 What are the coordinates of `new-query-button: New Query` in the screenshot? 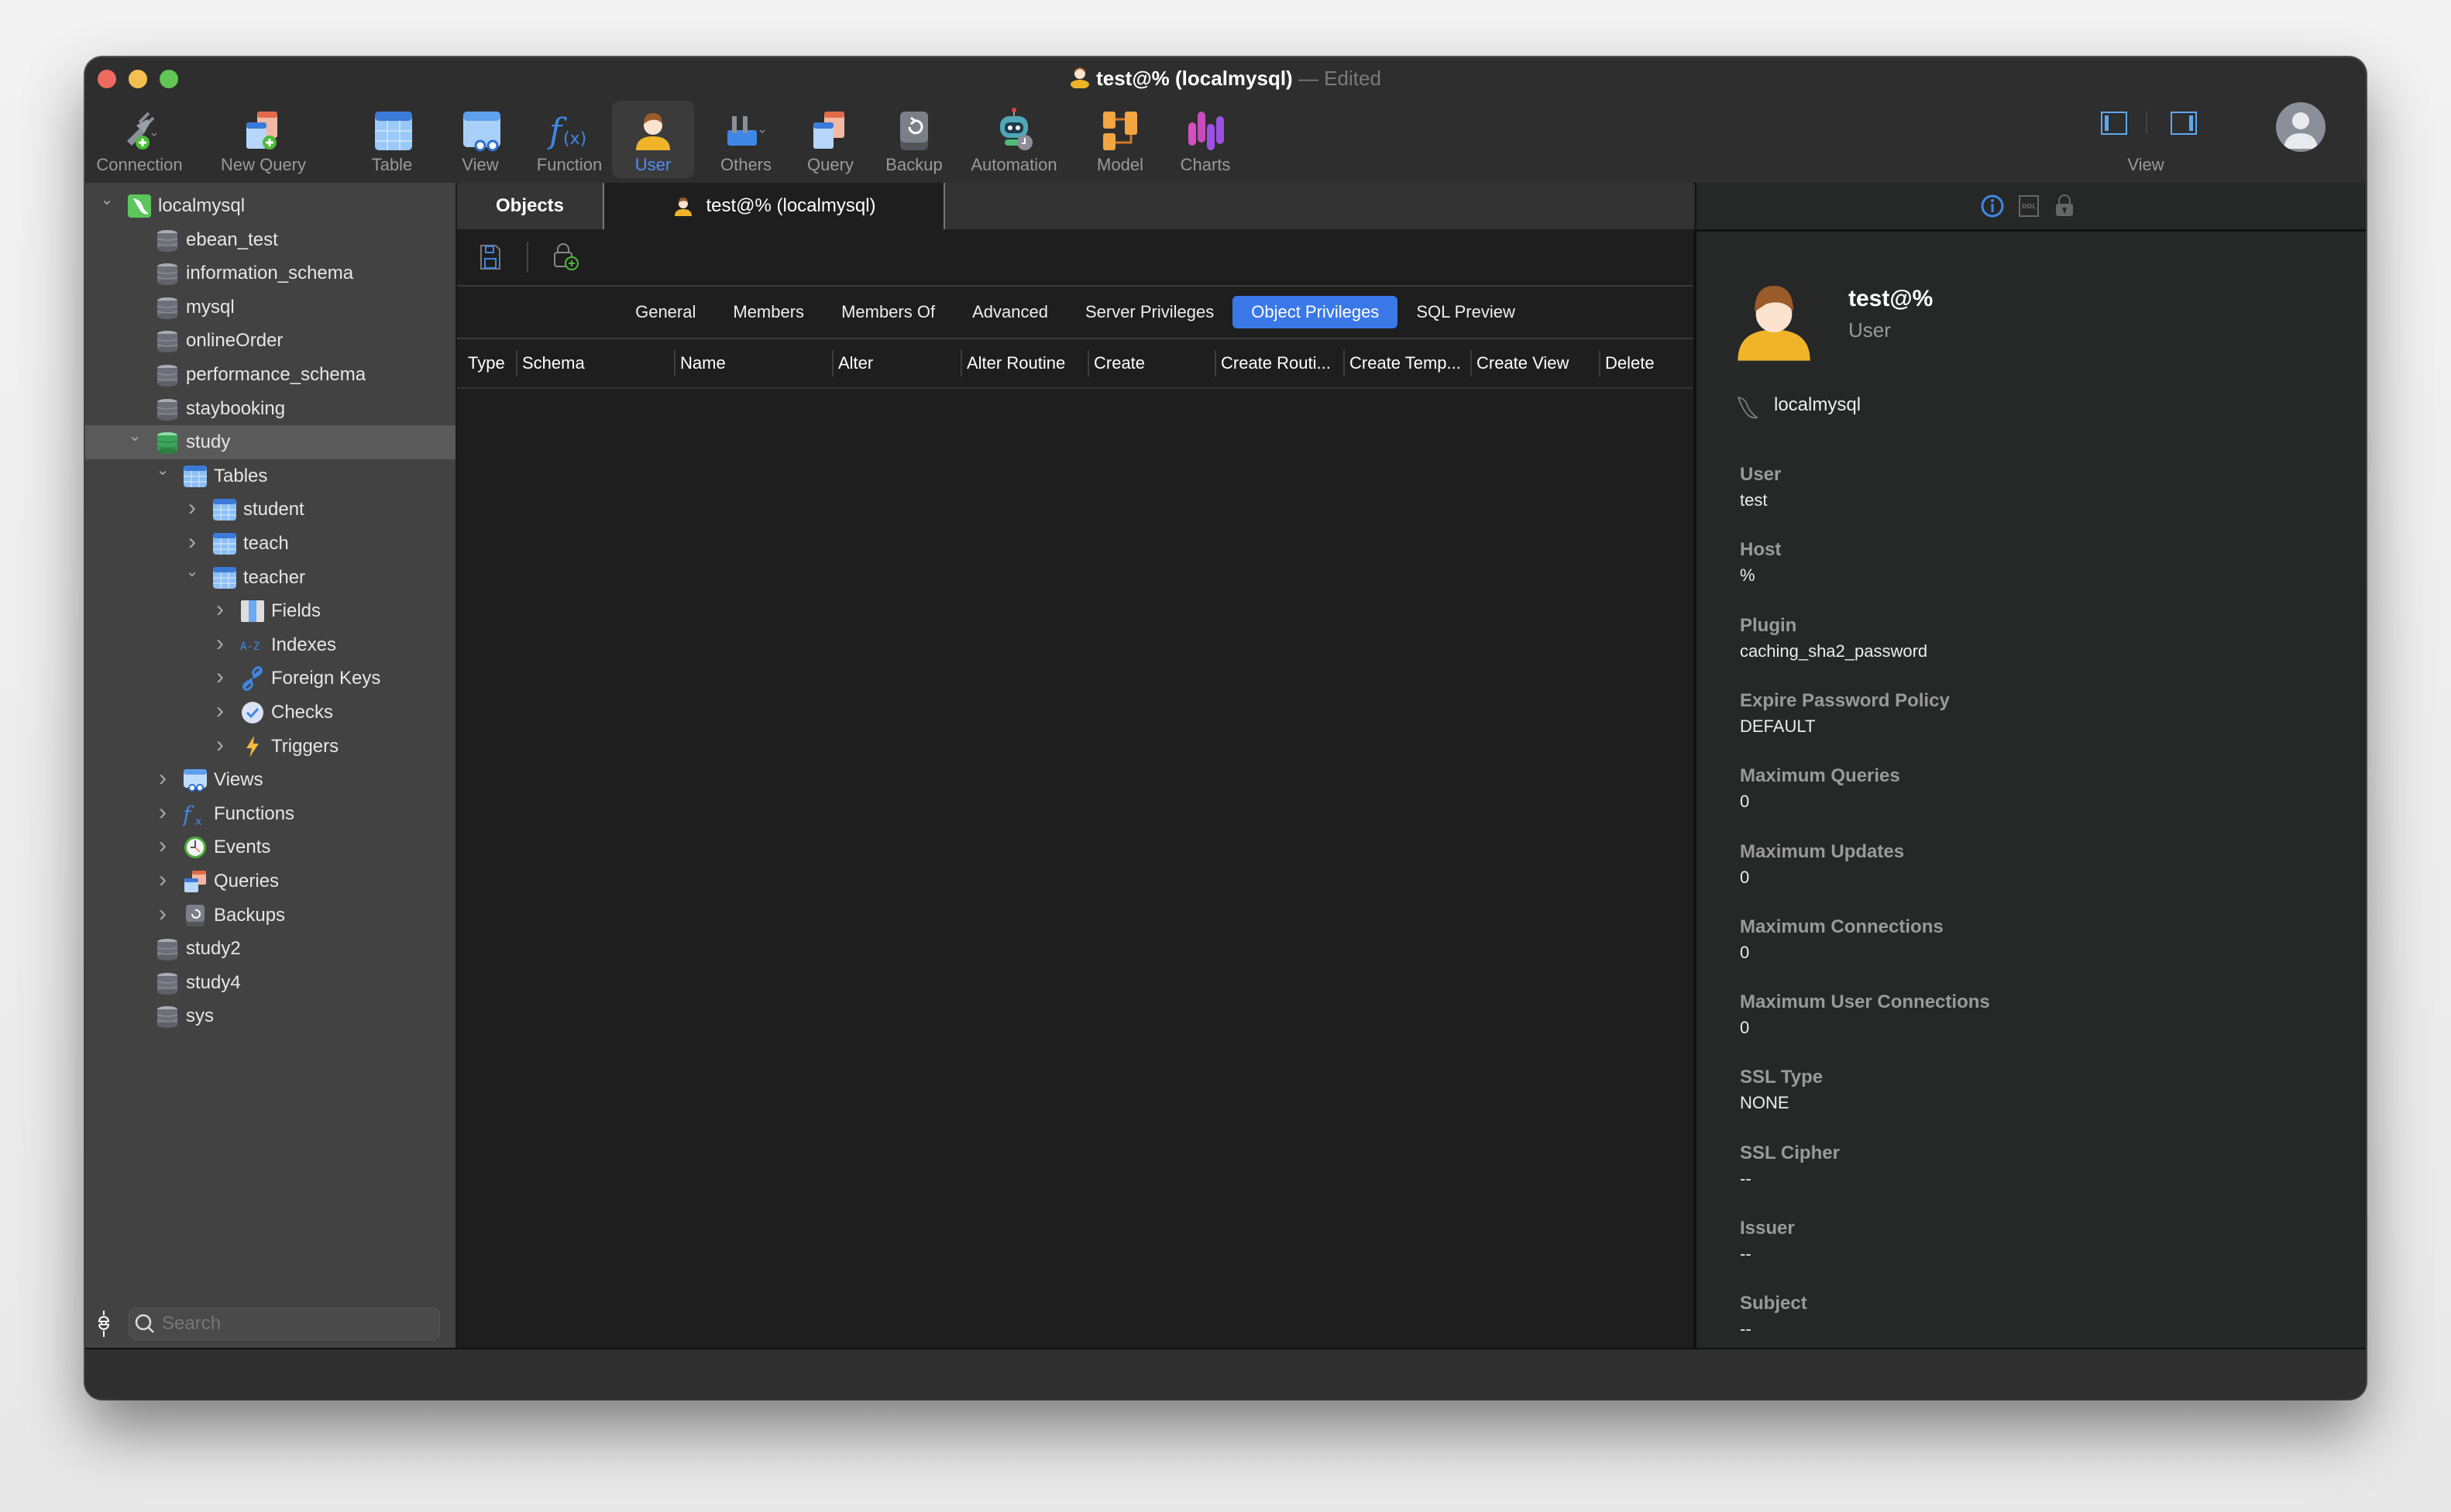 It's located at (263, 139).